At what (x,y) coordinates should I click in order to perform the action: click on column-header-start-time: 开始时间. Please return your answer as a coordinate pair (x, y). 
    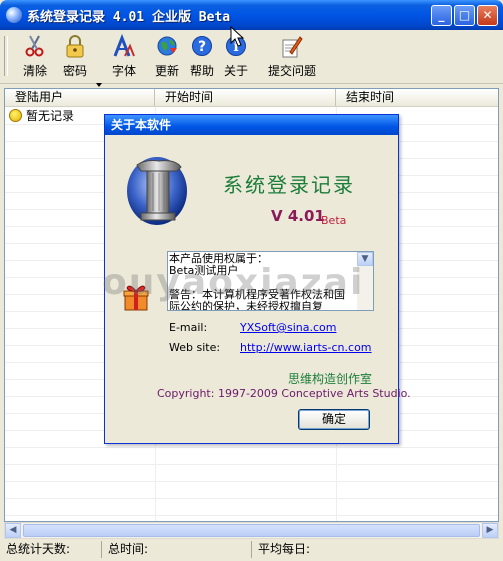
    Looking at the image, I should click on (245, 97).